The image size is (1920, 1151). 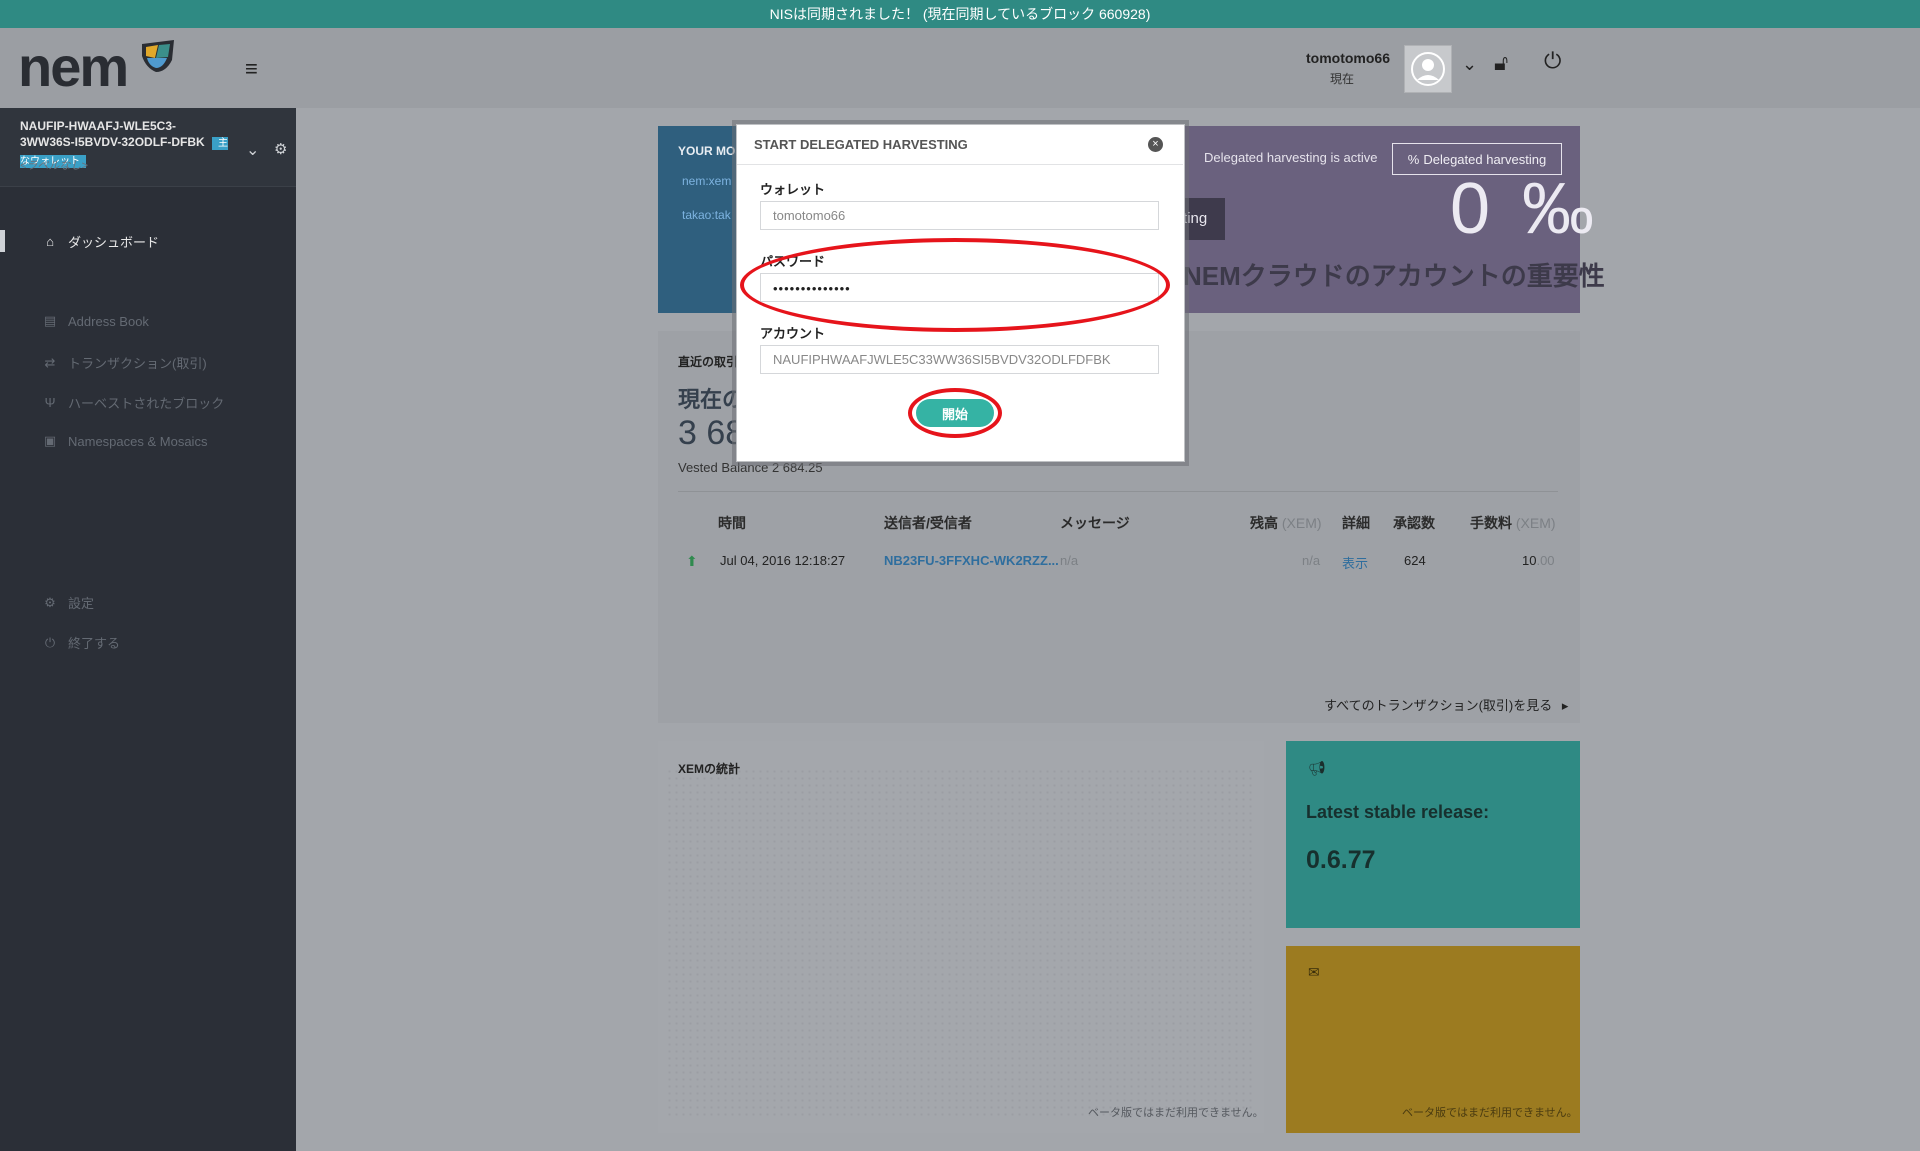 I want to click on stats-beta-note: ベータ版ではまだ利用できません。, so click(x=1176, y=1113).